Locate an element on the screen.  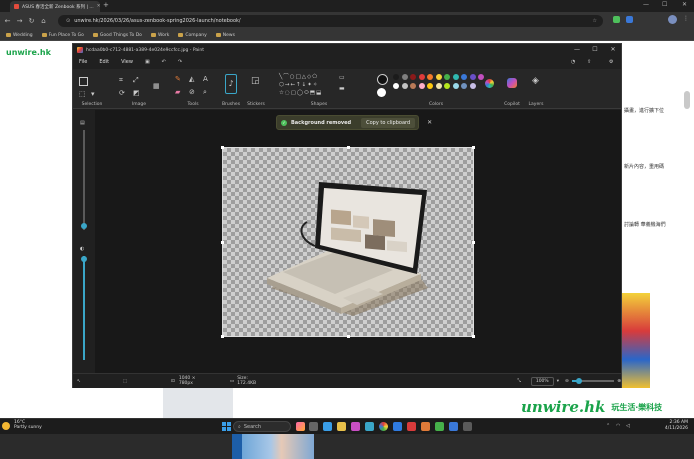
text-tool-icon: A is located at coordinates (205, 79).